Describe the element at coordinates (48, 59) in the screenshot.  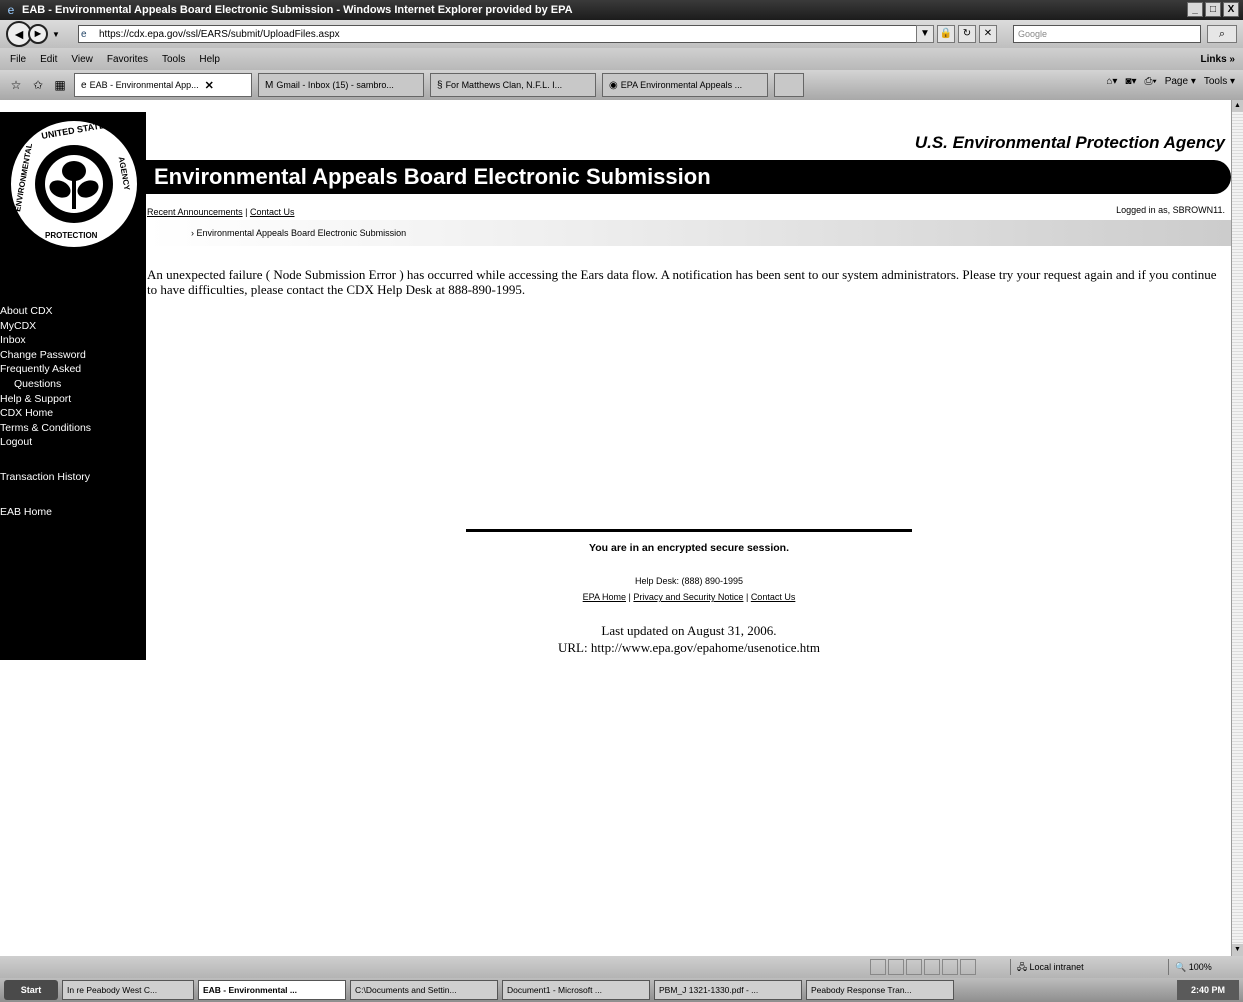
I see `menu-edit: Edit` at that location.